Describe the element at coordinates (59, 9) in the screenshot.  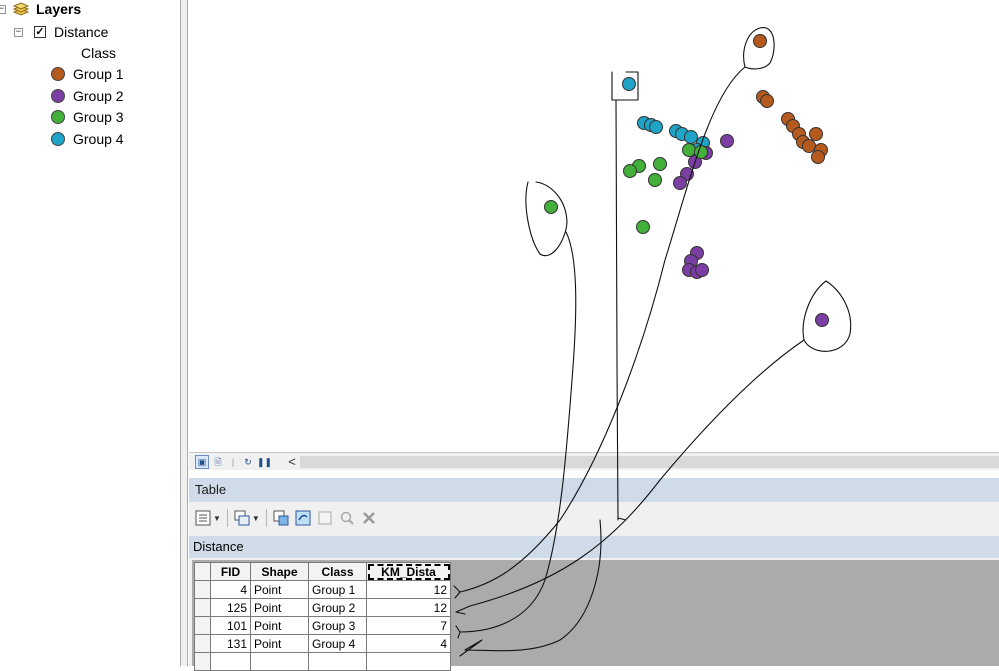
I see `layers-root-label: Layers` at that location.